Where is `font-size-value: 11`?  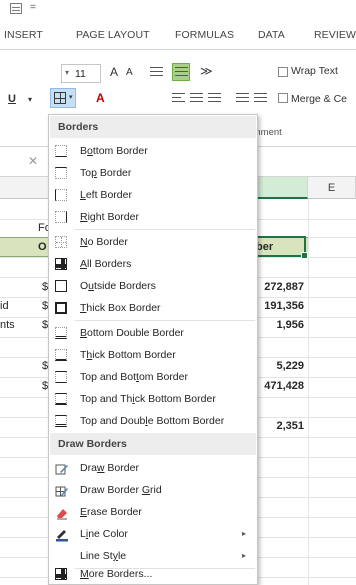 font-size-value: 11 is located at coordinates (80, 74).